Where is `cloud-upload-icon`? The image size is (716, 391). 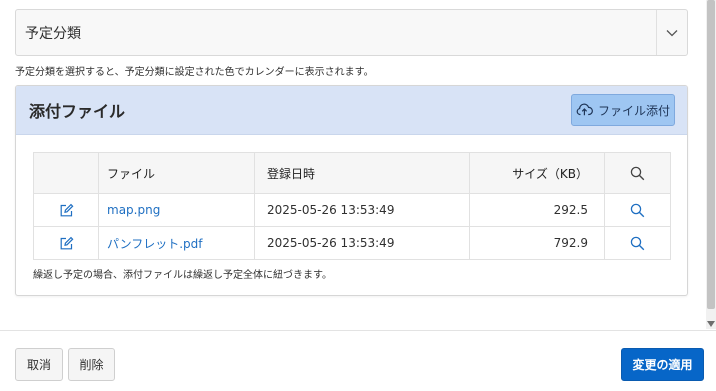
cloud-upload-icon is located at coordinates (584, 110).